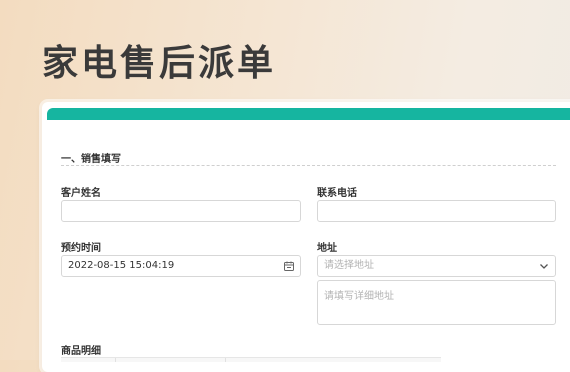  What do you see at coordinates (91, 159) in the screenshot?
I see `section-title: 一、销售填写` at bounding box center [91, 159].